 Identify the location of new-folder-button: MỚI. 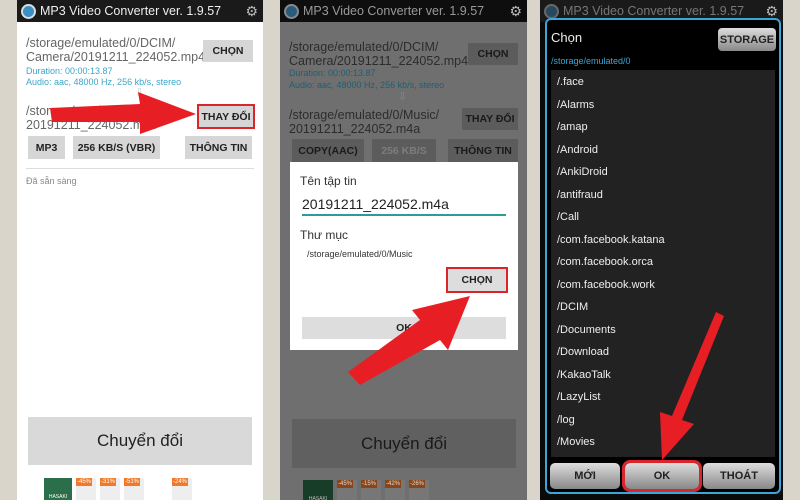
(585, 476).